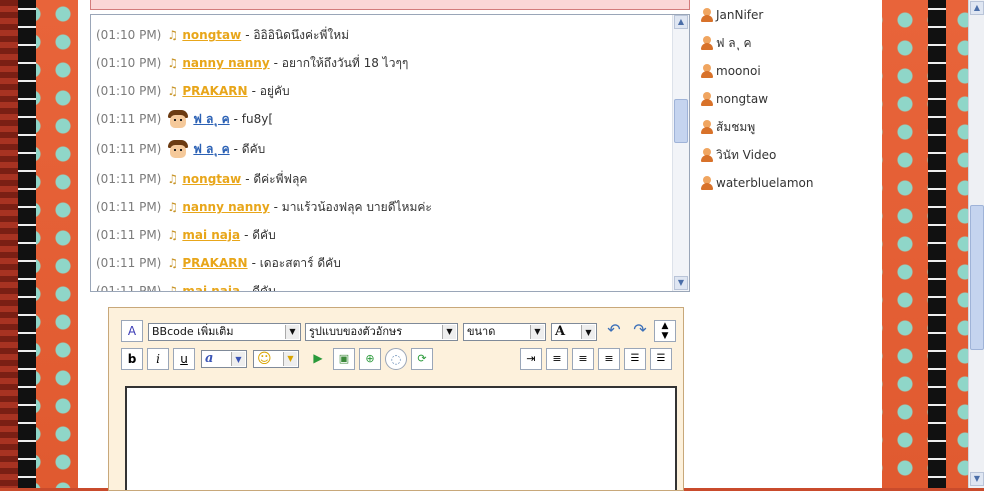  What do you see at coordinates (635, 359) in the screenshot?
I see `ordered-list-icon: ☰` at bounding box center [635, 359].